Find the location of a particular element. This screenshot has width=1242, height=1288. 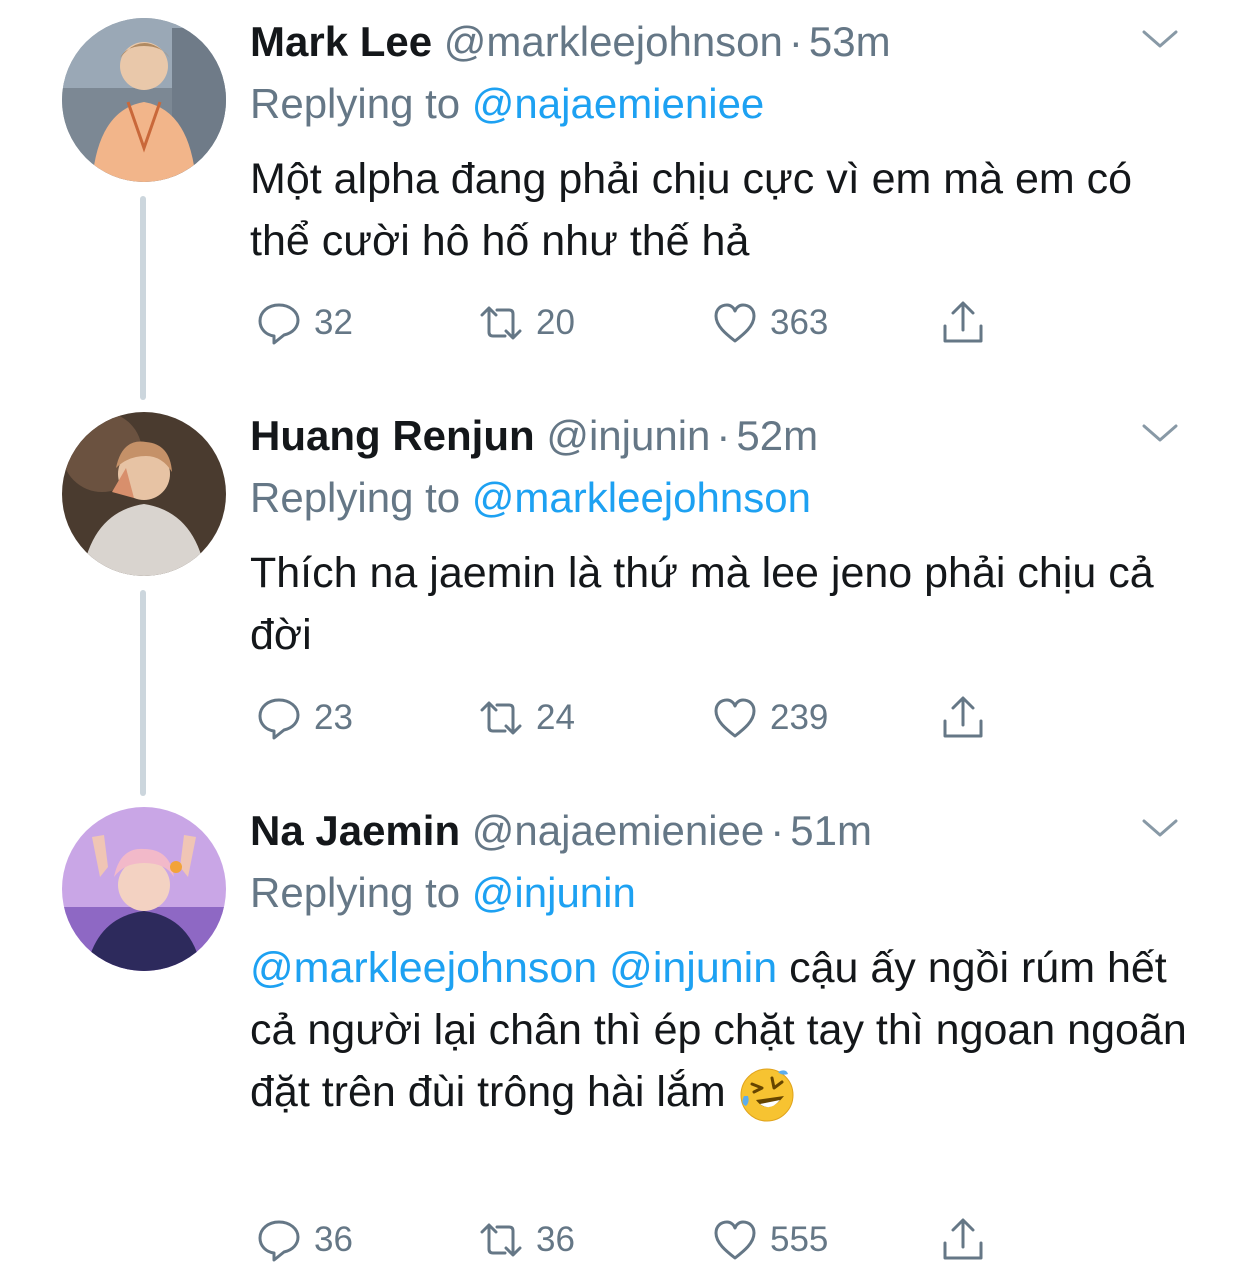

tweet-header: Na Jaemin @najaemieniee · 51m is located at coordinates (561, 831).